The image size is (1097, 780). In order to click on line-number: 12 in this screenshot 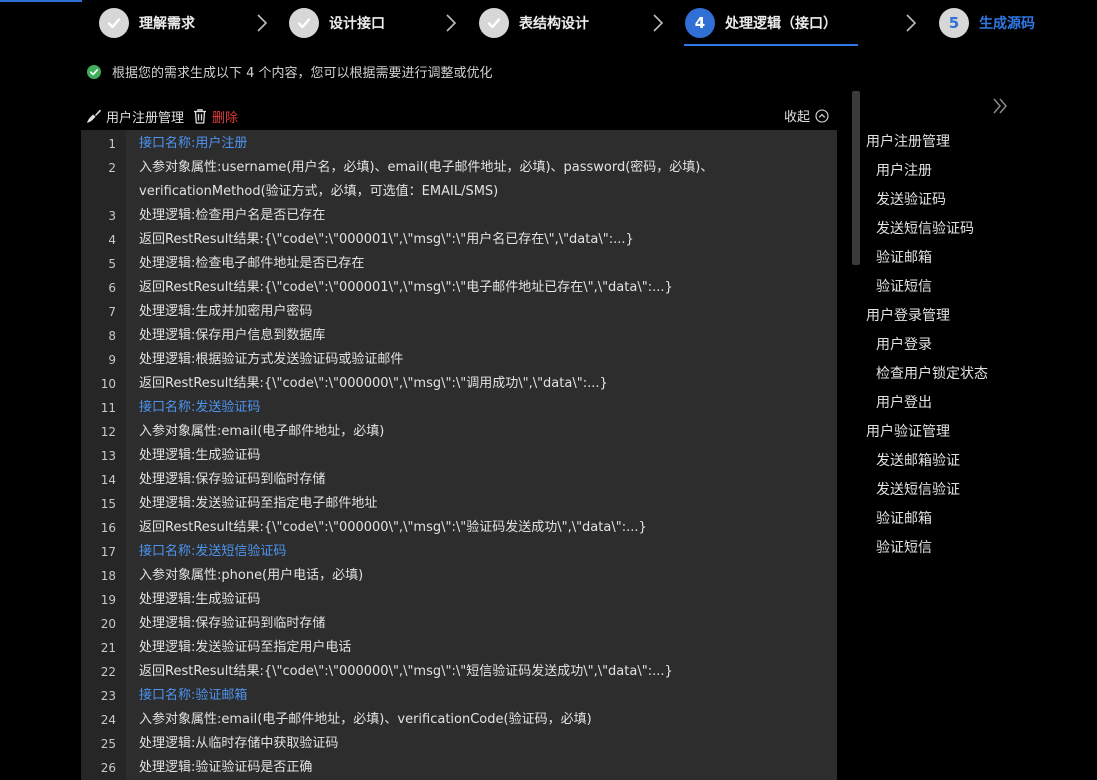, I will do `click(108, 432)`.